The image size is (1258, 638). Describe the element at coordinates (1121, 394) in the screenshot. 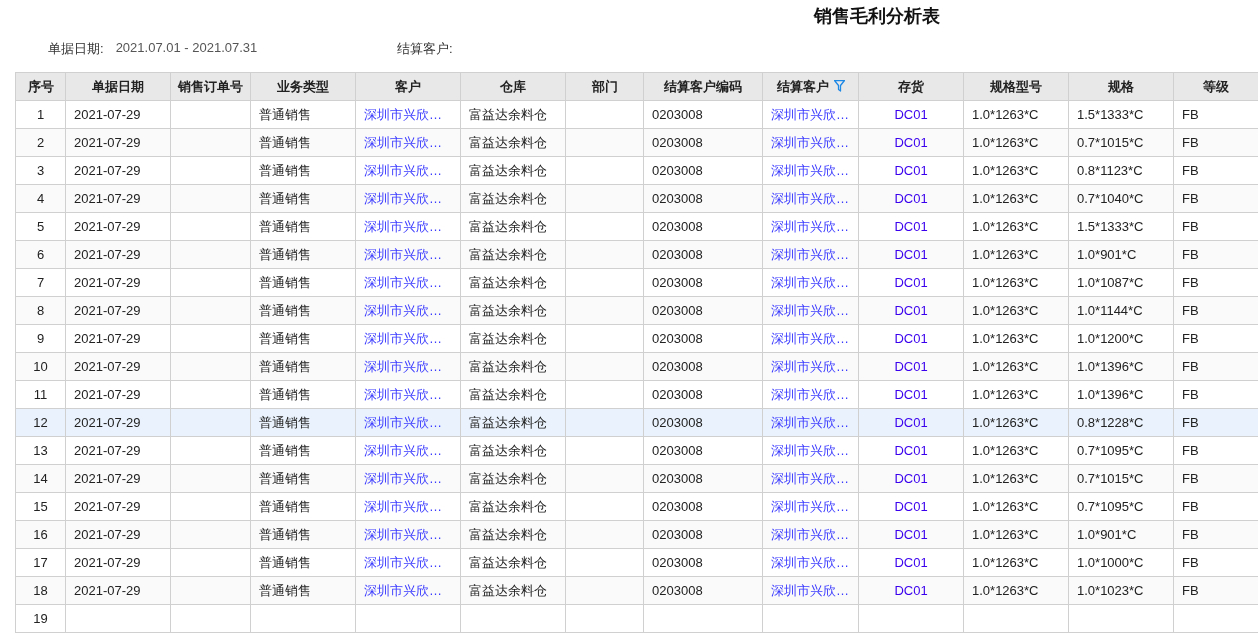

I see `table-cell: 1.0*1396*C` at that location.